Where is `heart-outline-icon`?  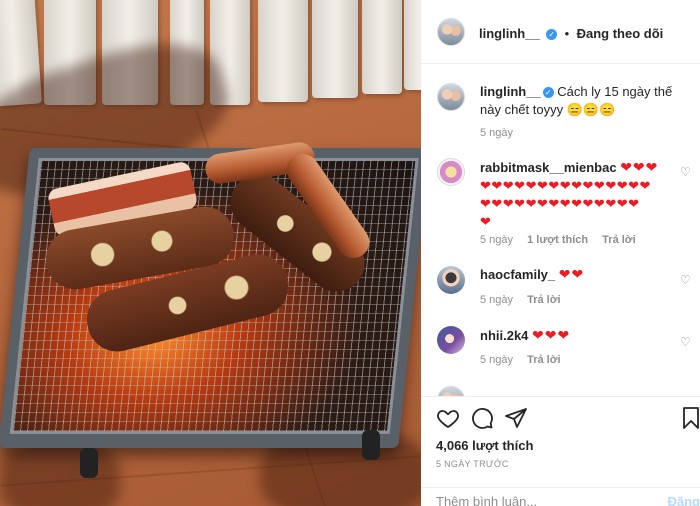
heart-outline-icon is located at coordinates (448, 418).